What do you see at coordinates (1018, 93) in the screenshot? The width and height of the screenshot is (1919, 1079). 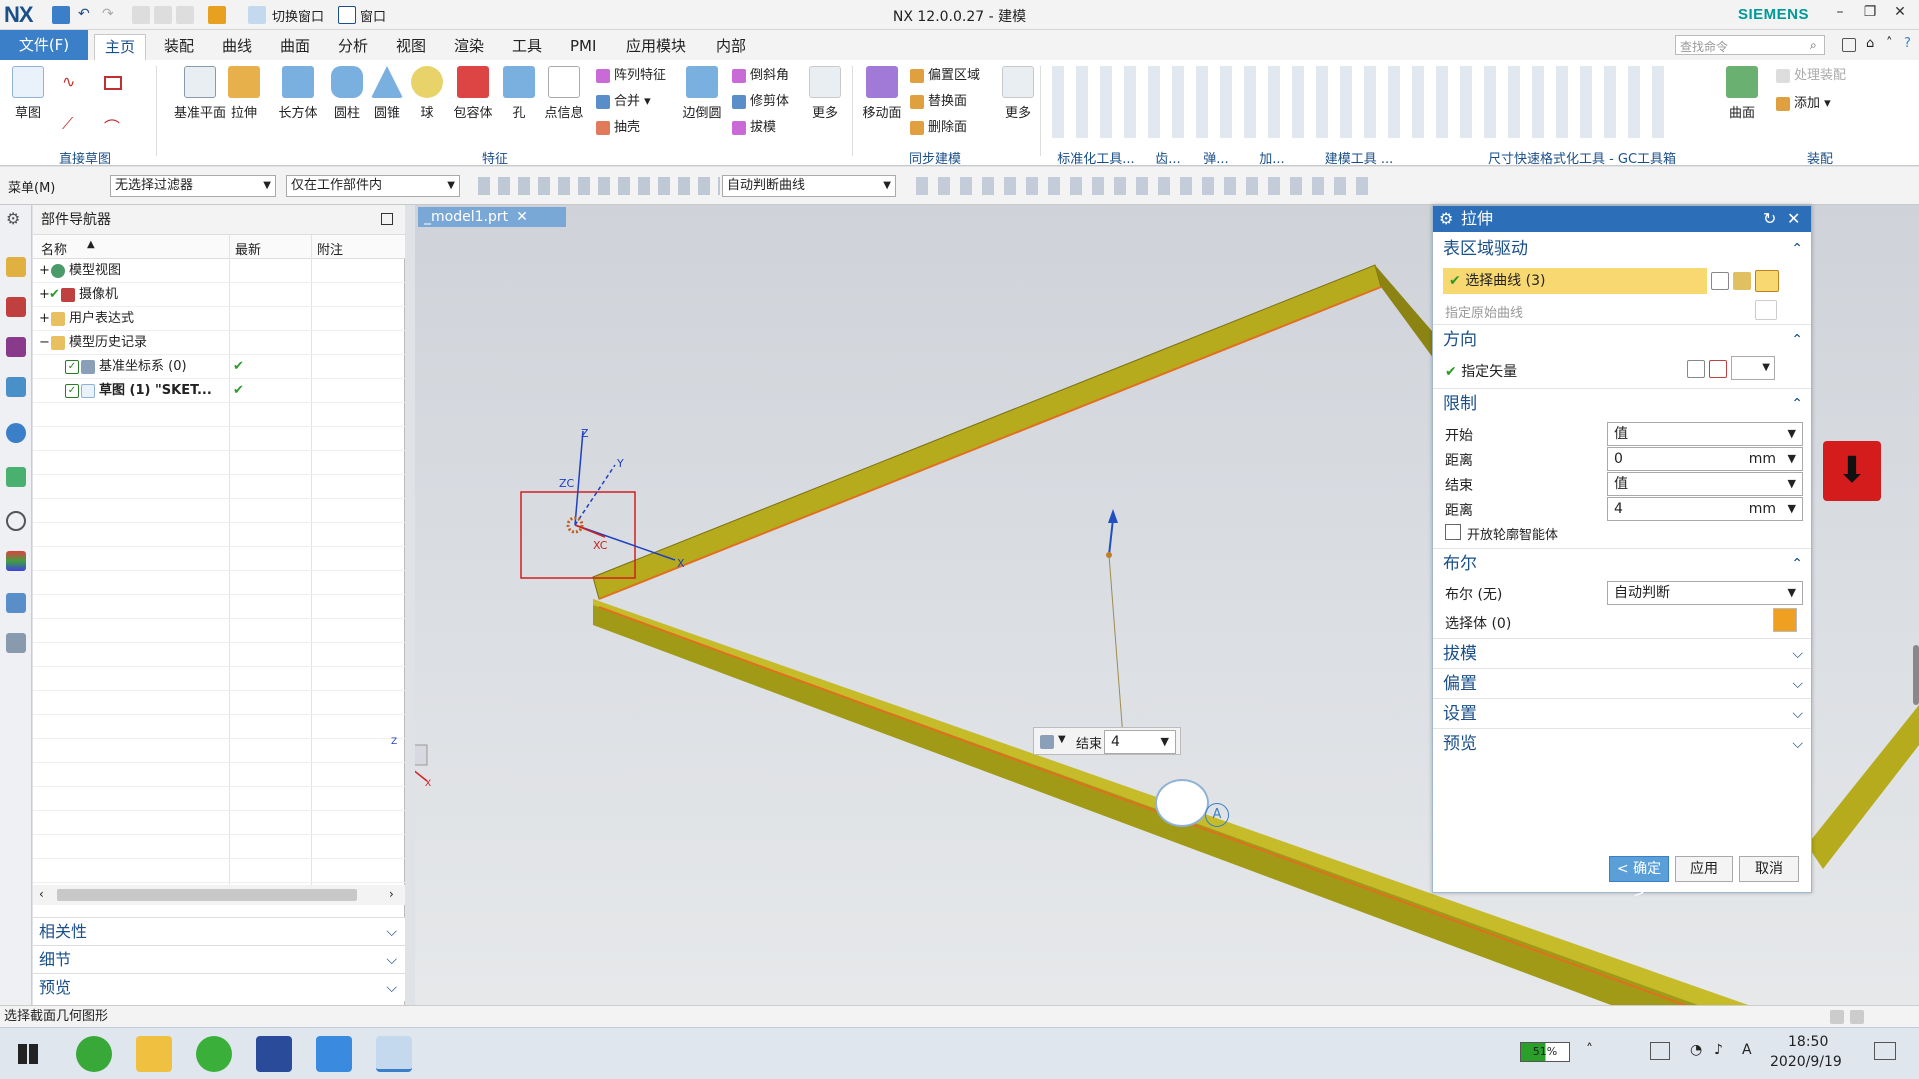 I see `more-sync-button: 更多` at bounding box center [1018, 93].